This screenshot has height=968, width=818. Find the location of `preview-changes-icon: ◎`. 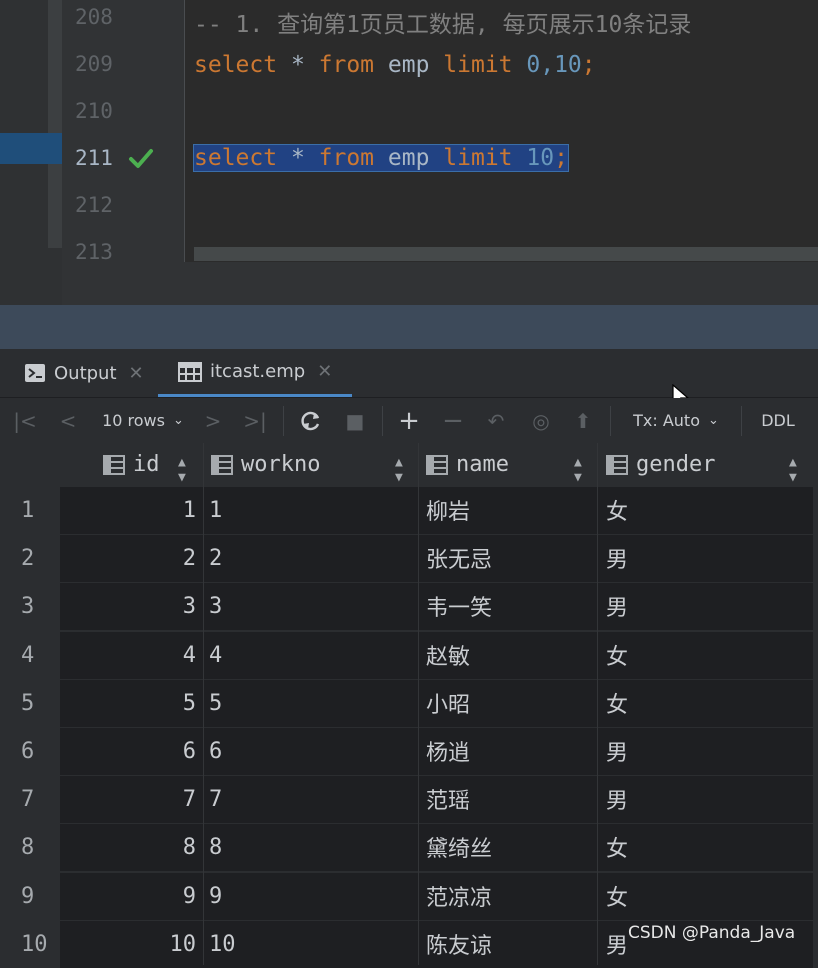

preview-changes-icon: ◎ is located at coordinates (541, 420).